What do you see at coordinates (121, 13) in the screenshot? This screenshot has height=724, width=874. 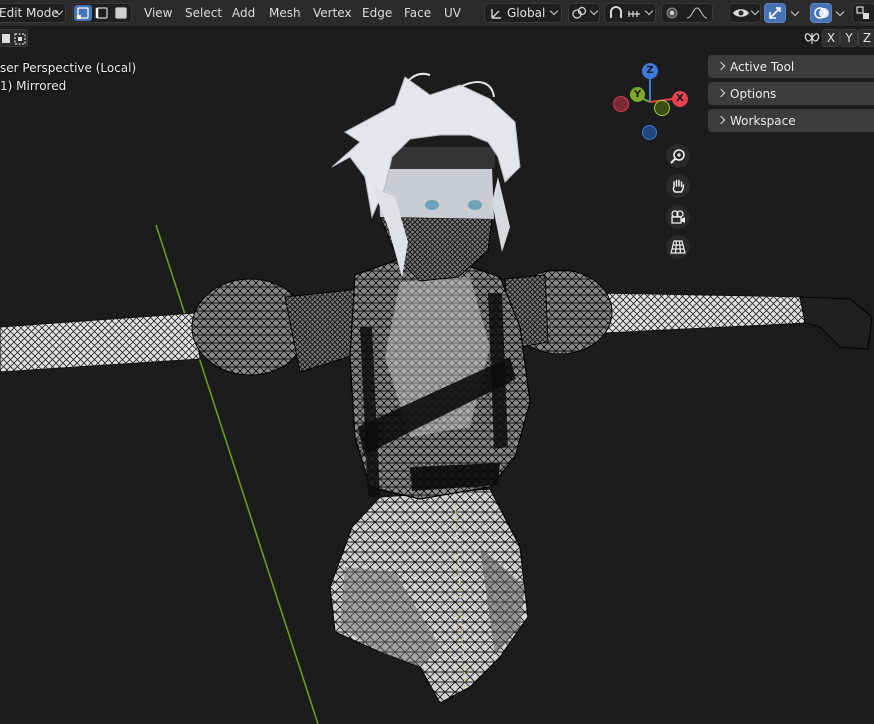 I see `face-select-icon` at bounding box center [121, 13].